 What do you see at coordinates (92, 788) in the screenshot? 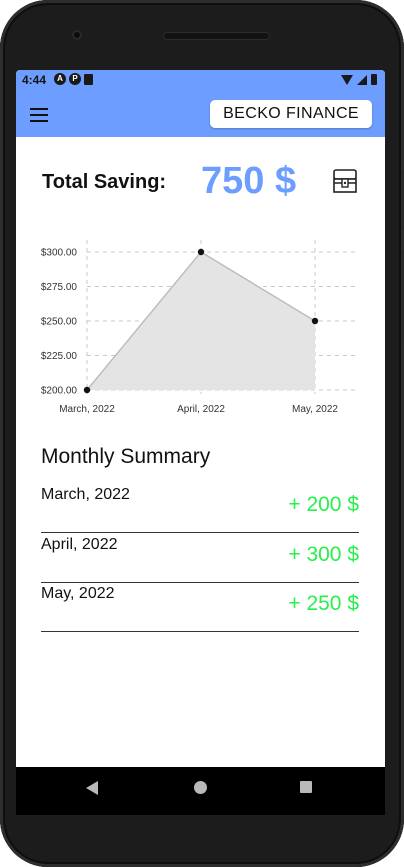
I see `back-icon` at bounding box center [92, 788].